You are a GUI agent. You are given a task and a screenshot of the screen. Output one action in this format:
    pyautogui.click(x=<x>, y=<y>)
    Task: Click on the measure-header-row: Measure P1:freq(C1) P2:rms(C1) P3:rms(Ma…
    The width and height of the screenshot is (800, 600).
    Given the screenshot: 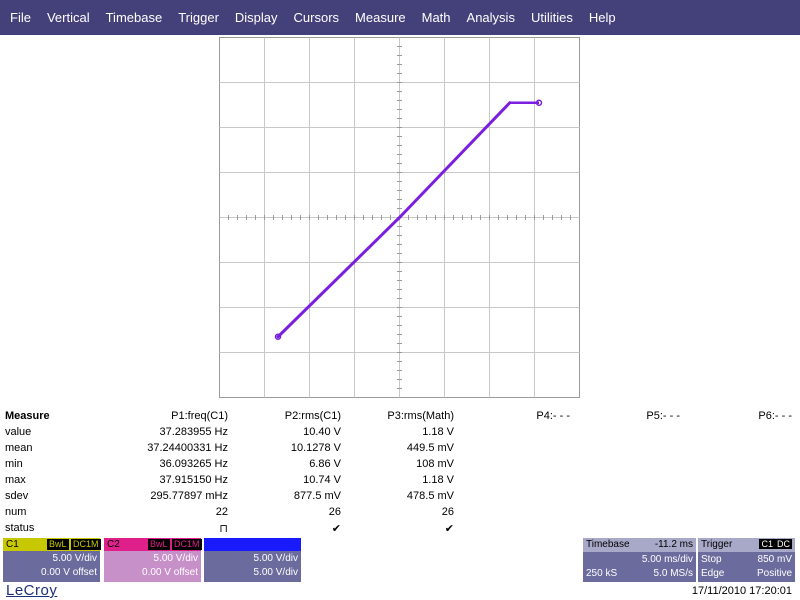 What is the action you would take?
    pyautogui.click(x=400, y=418)
    